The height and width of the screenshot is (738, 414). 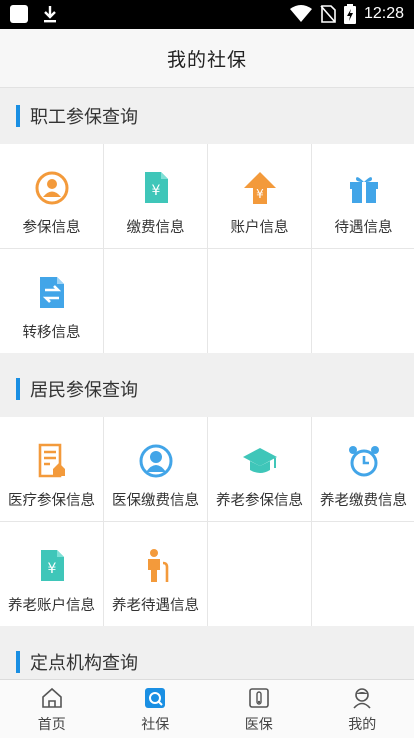 What do you see at coordinates (328, 14) in the screenshot?
I see `no-sim-icon` at bounding box center [328, 14].